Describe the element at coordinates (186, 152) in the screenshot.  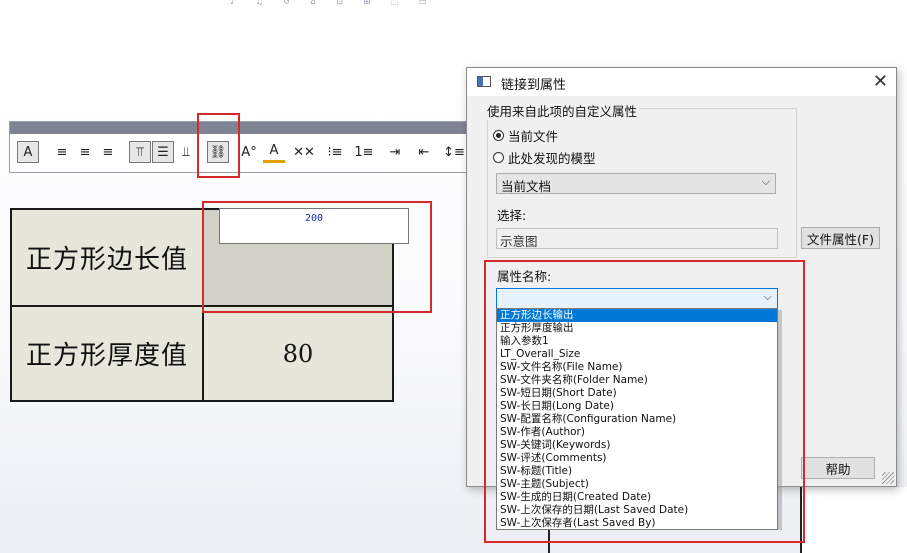
I see `align-bottom-icon: ⫫` at that location.